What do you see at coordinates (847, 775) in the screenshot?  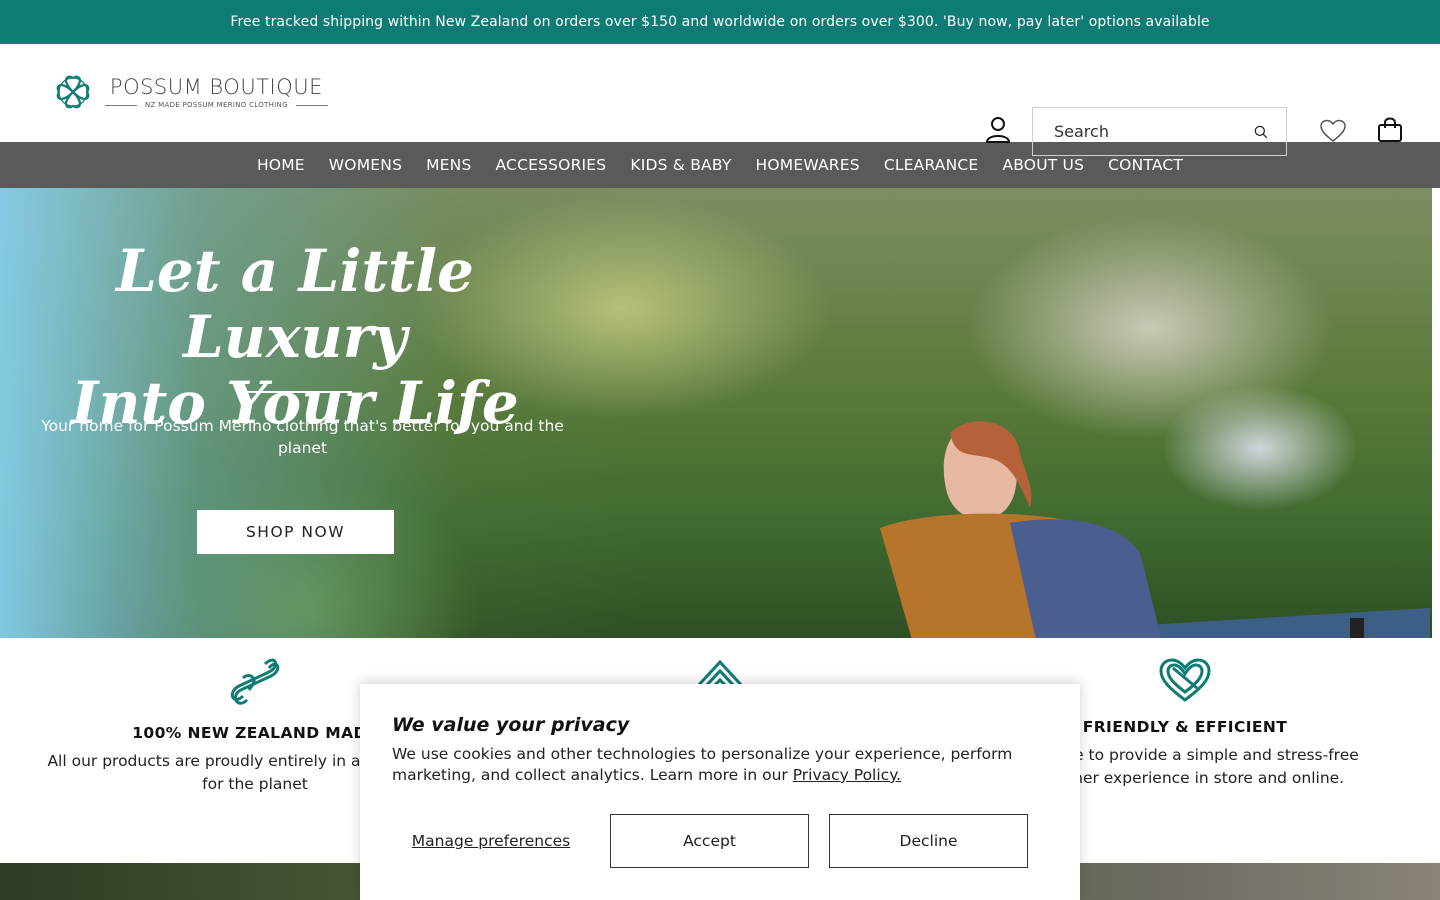 I see `privacy-policy-link: Privacy Policy.` at bounding box center [847, 775].